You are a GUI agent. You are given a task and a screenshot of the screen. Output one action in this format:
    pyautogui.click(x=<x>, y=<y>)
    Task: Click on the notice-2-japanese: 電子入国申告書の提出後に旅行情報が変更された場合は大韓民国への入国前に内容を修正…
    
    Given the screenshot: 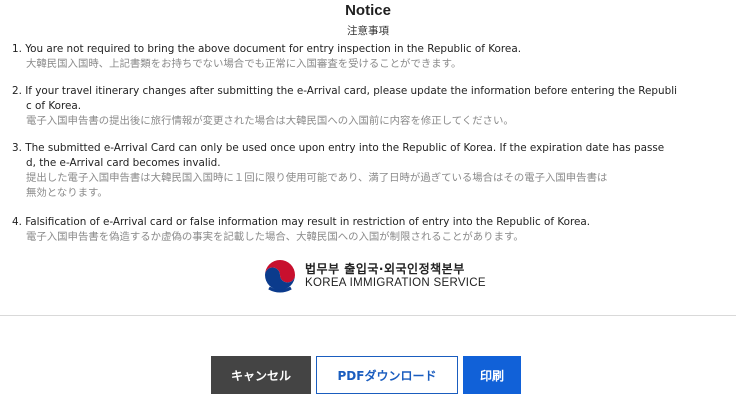 What is the action you would take?
    pyautogui.click(x=270, y=121)
    